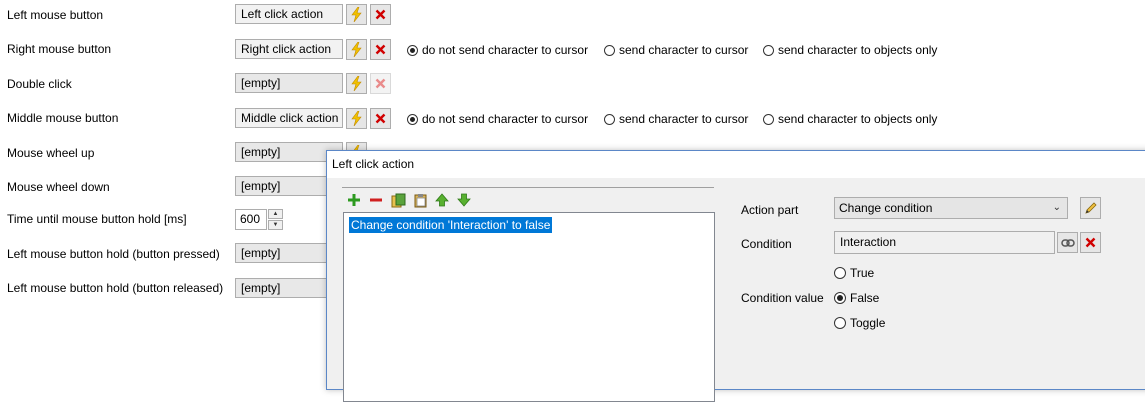  Describe the element at coordinates (354, 200) in the screenshot. I see `add-icon` at that location.